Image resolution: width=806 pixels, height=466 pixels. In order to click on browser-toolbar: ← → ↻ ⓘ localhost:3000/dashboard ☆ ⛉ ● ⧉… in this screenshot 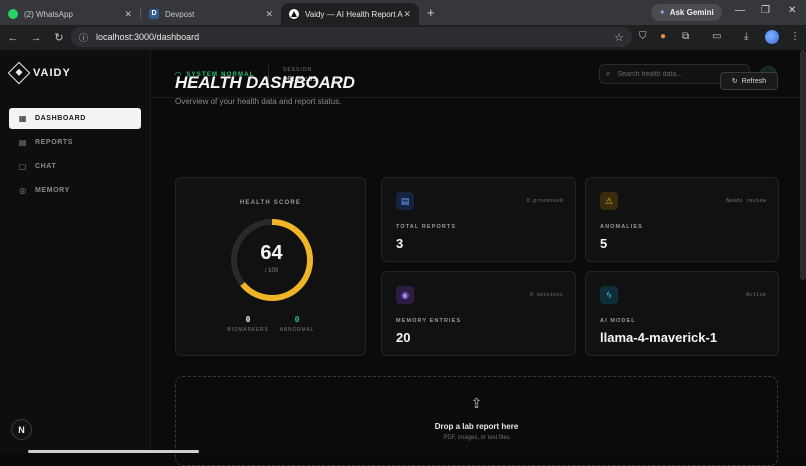, I will do `click(403, 37)`.